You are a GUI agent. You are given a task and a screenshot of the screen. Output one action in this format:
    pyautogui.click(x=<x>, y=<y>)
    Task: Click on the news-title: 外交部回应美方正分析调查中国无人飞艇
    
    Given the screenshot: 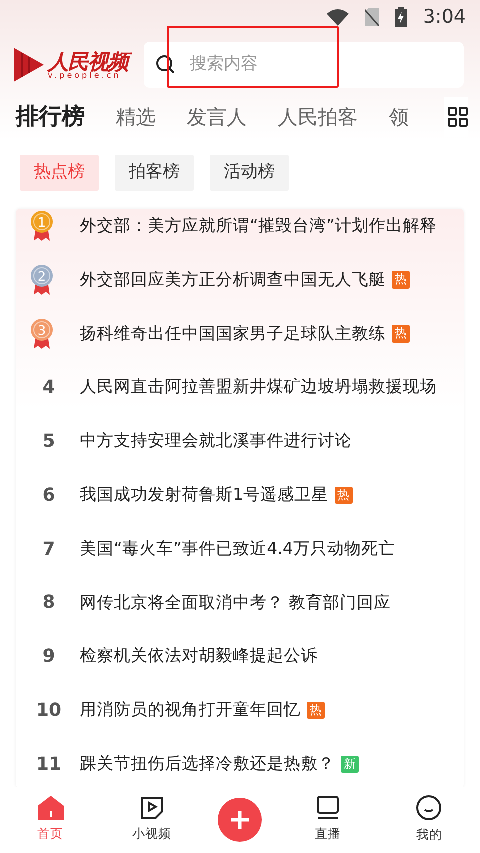 What is the action you would take?
    pyautogui.click(x=233, y=280)
    